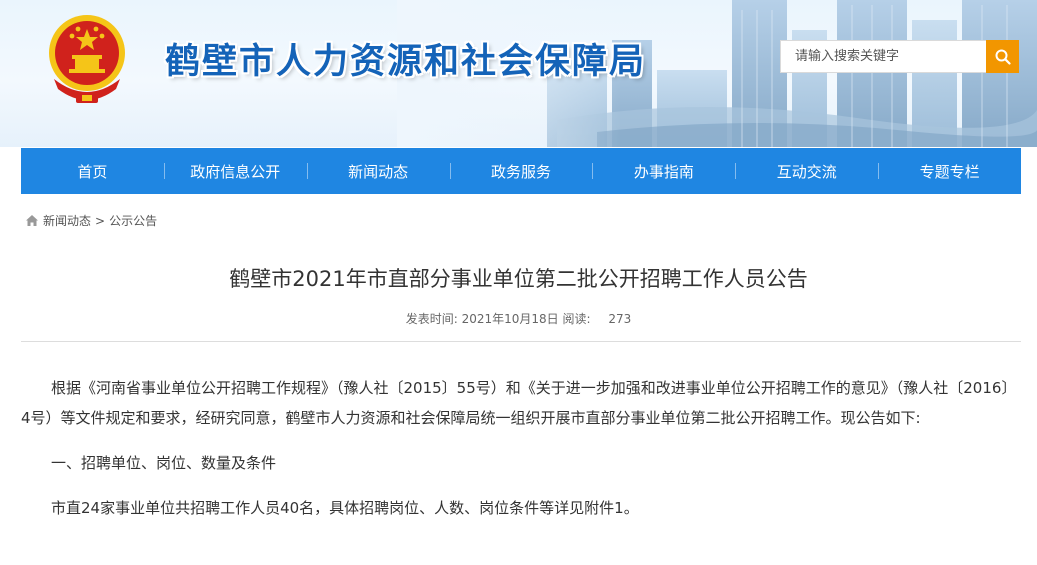 Image resolution: width=1037 pixels, height=565 pixels. I want to click on nav-item-news: 新闻动态, so click(378, 171).